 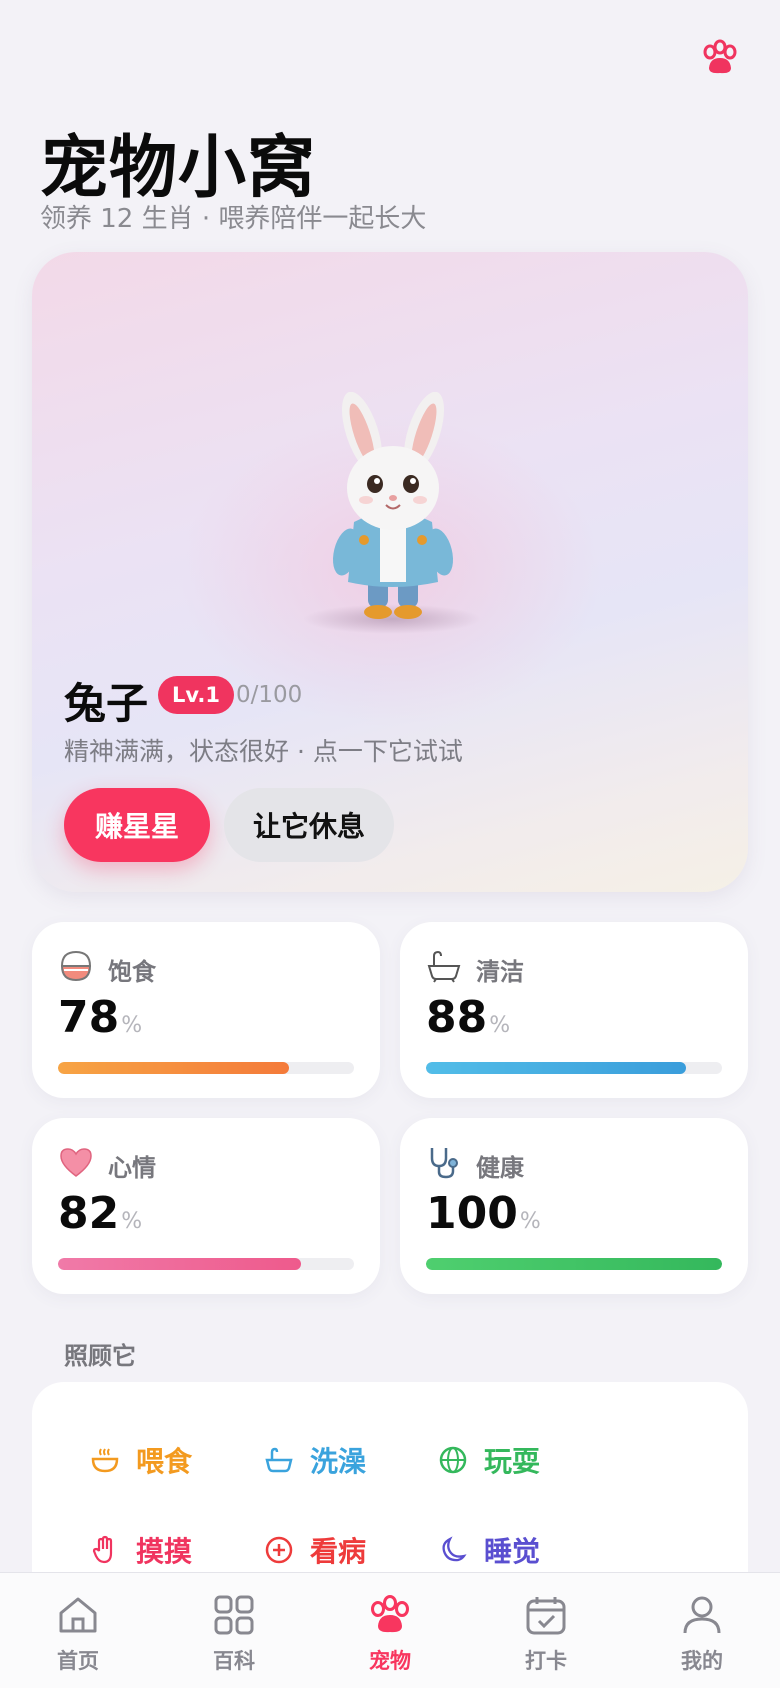 I want to click on rice-bowl-icon, so click(x=76, y=966).